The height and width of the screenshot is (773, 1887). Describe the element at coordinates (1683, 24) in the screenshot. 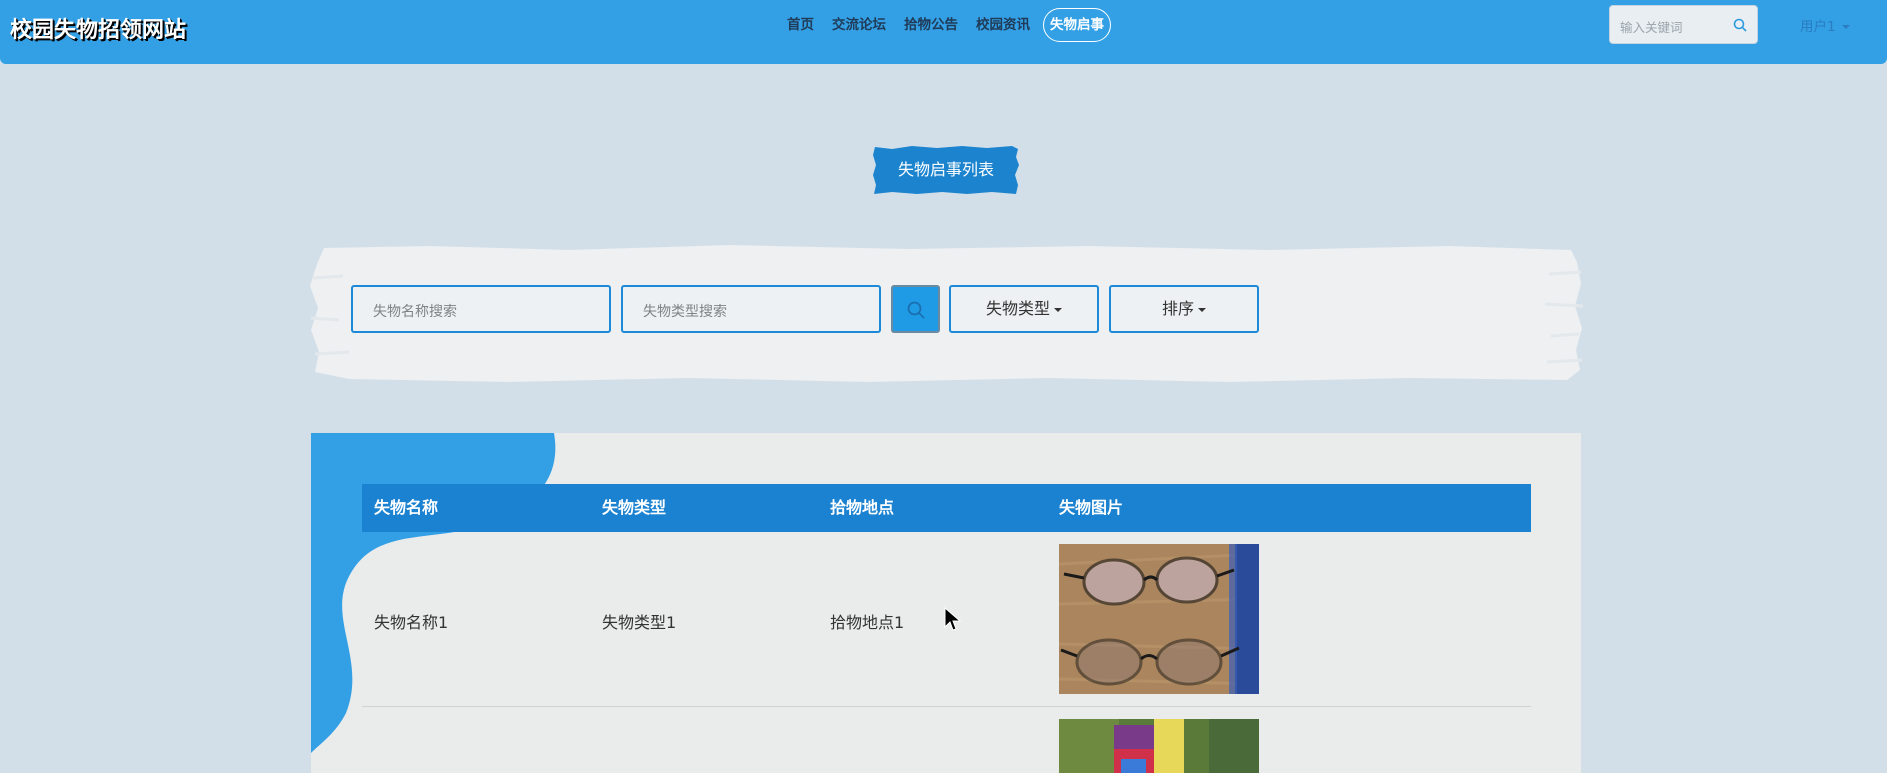

I see `header-search-box: 输入关键词` at that location.